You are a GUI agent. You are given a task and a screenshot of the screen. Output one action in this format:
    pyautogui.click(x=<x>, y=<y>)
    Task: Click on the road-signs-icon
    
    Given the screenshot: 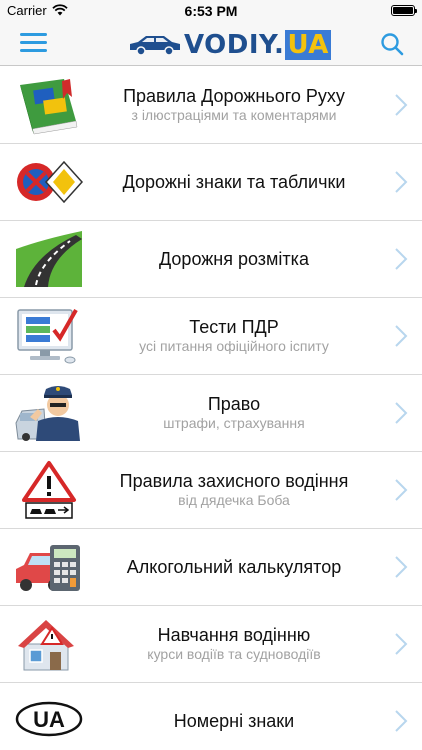 What is the action you would take?
    pyautogui.click(x=50, y=182)
    